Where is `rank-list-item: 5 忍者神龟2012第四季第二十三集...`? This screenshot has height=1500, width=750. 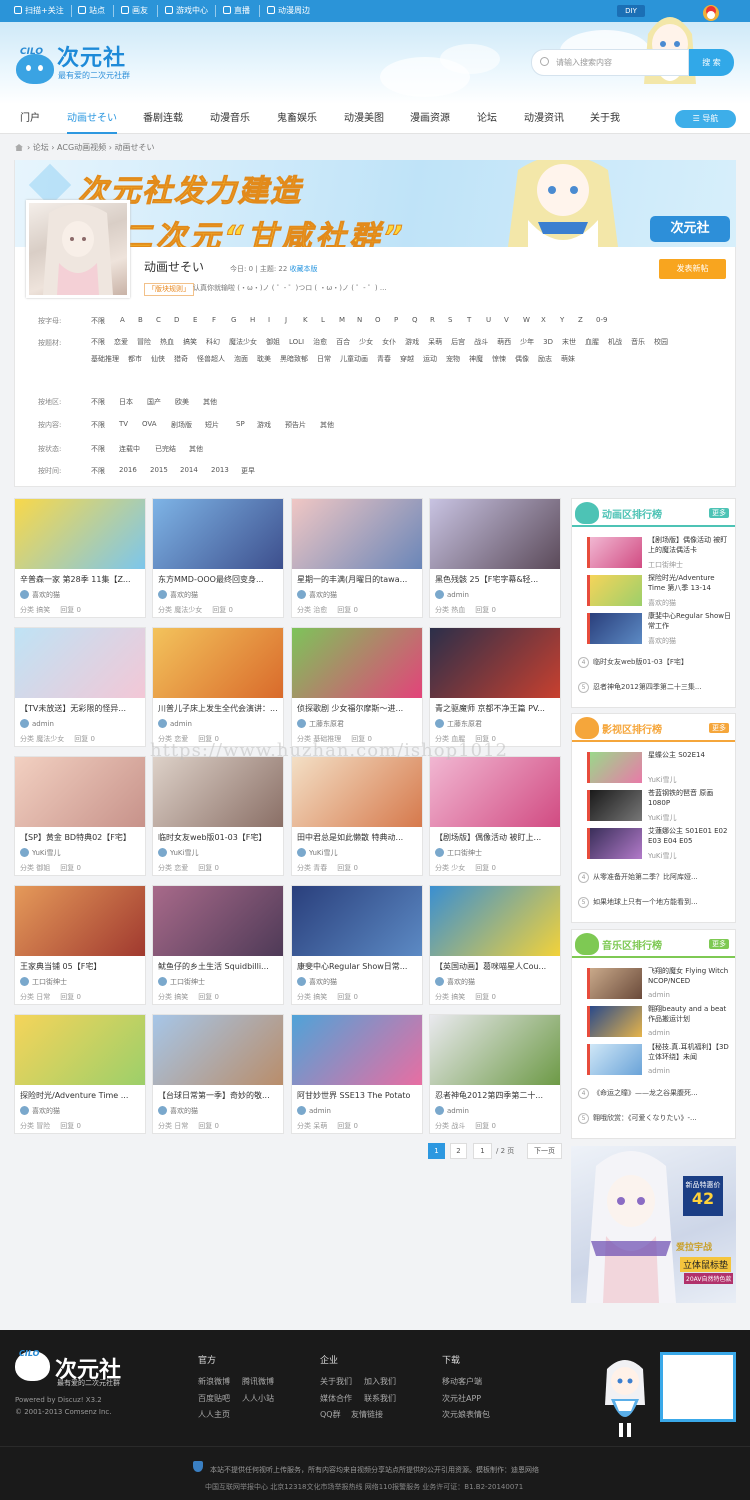 rank-list-item: 5 忍者神龟2012第四季第二十三集... is located at coordinates (654, 687).